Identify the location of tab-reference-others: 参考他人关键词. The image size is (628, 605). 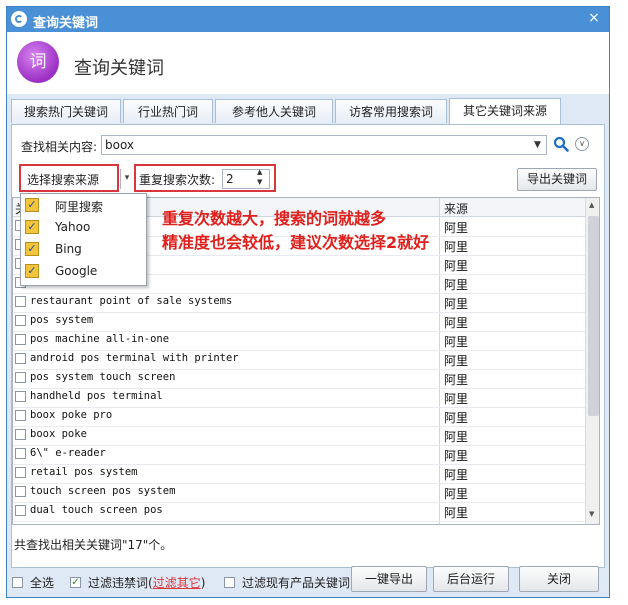
(274, 111).